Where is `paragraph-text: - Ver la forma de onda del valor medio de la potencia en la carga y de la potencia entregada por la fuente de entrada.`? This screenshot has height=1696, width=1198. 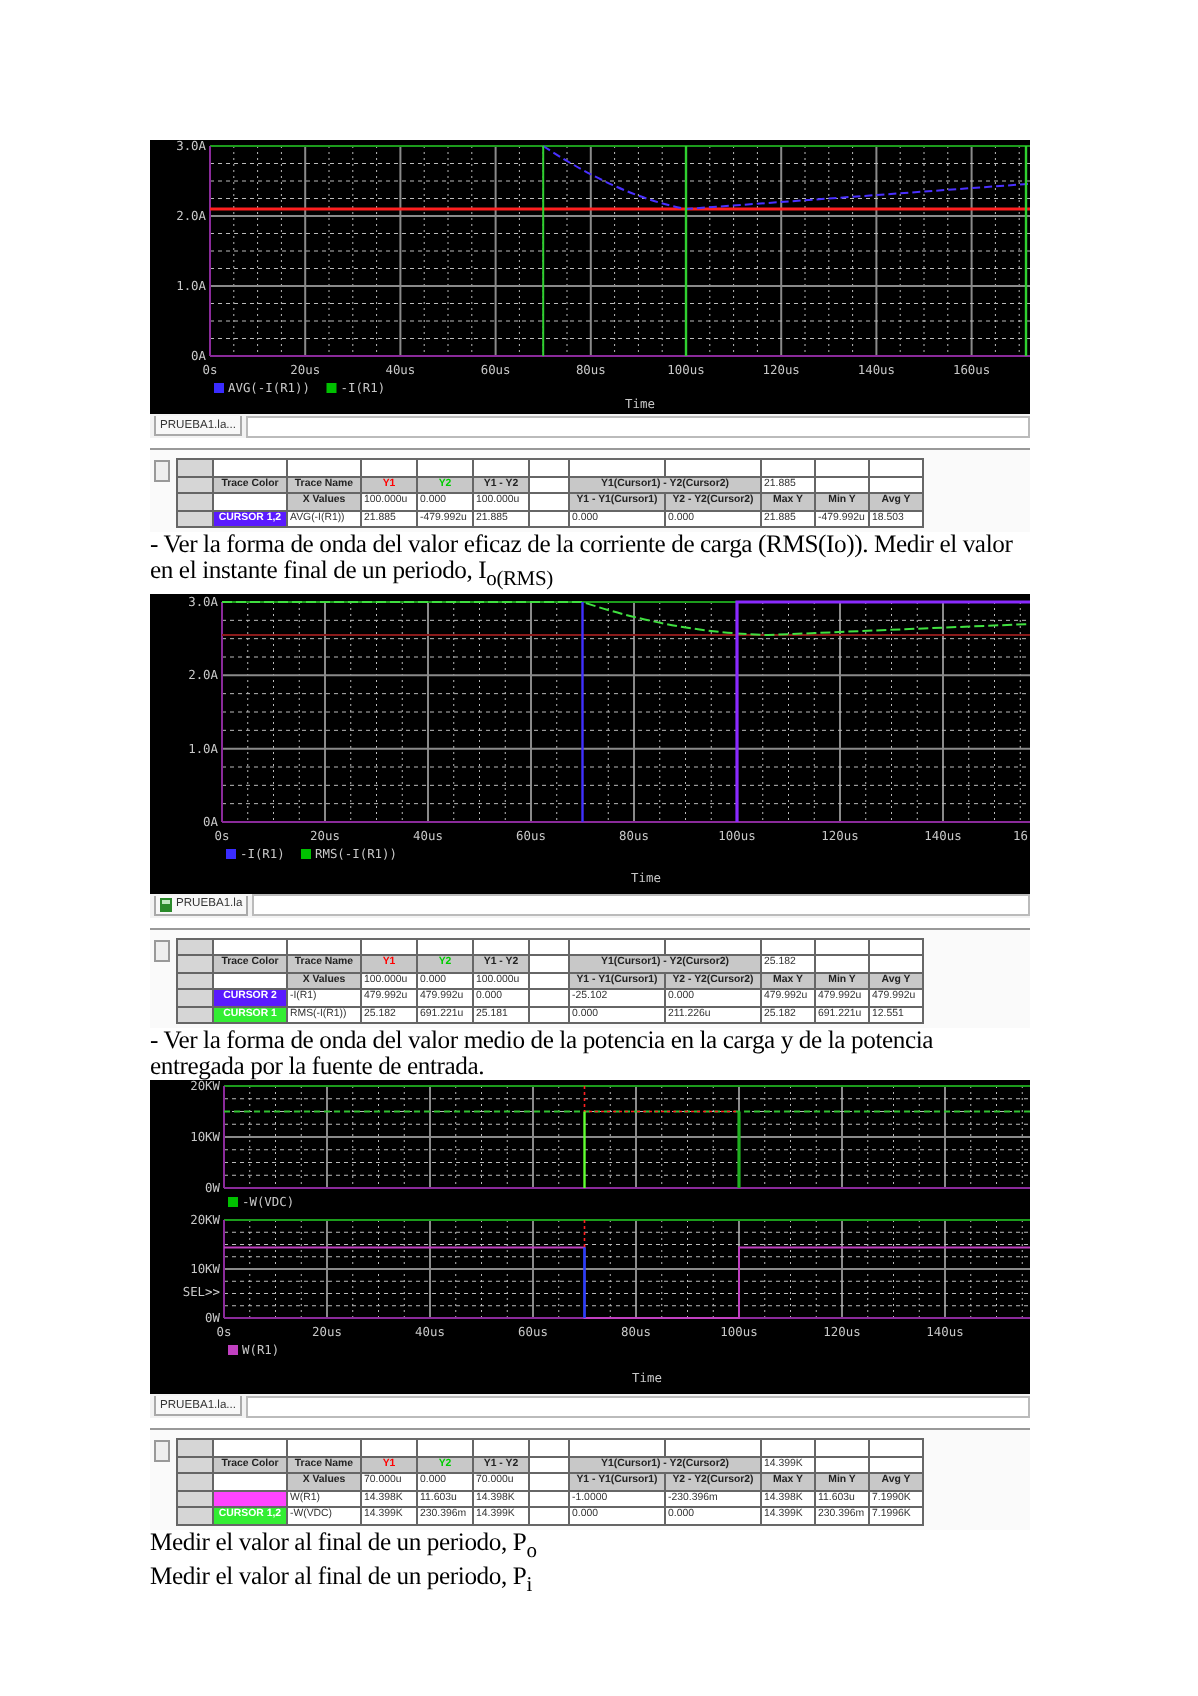
paragraph-text: - Ver la forma de onda del valor medio de la potencia en la carga y de la potencia entregada por la fuente de entrada. is located at coordinates (543, 1054).